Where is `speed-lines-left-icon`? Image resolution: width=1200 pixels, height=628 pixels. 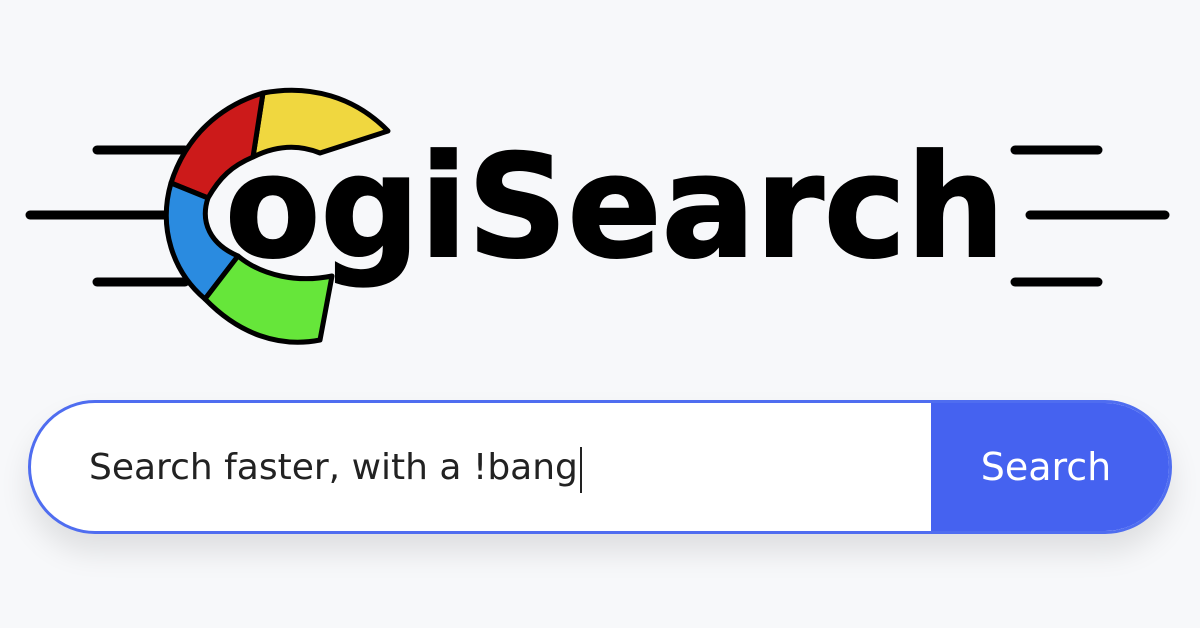
speed-lines-left-icon is located at coordinates (107, 216).